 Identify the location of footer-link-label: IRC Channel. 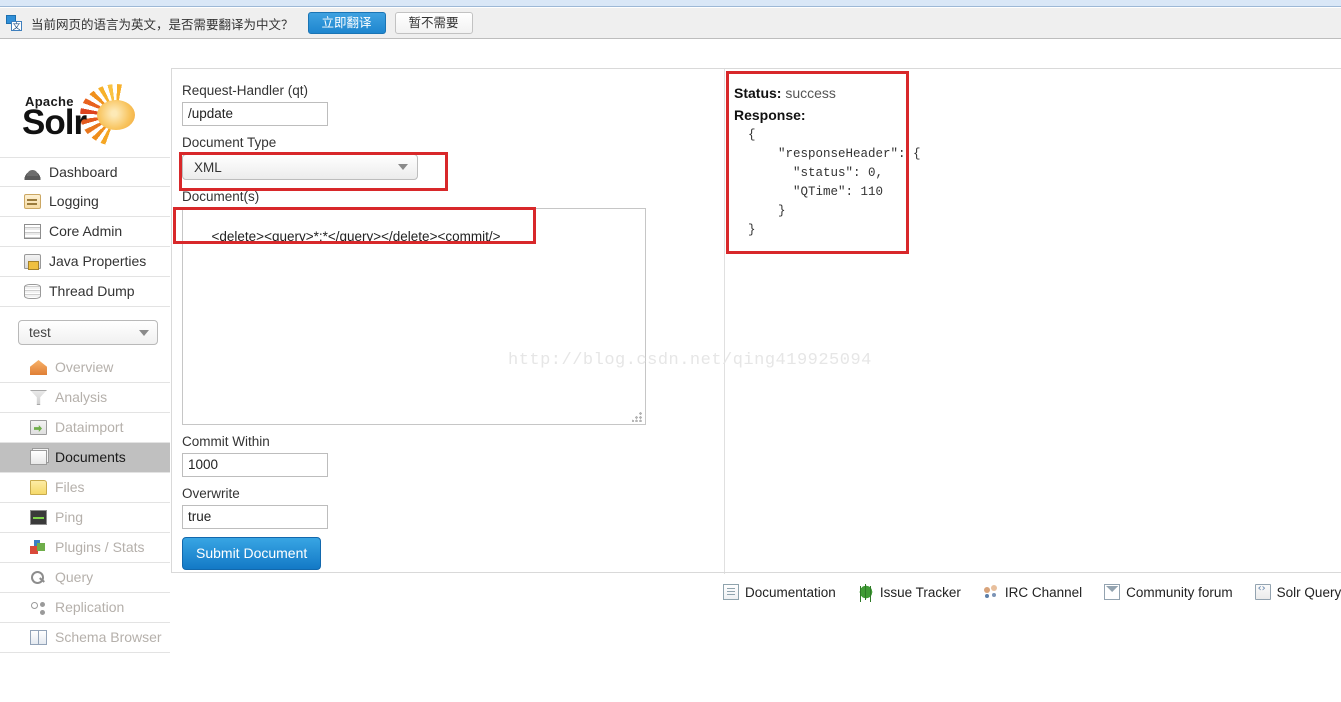
(1043, 592).